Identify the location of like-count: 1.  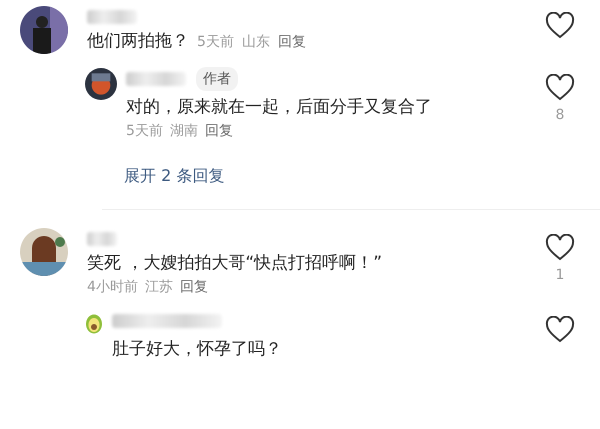
(560, 275).